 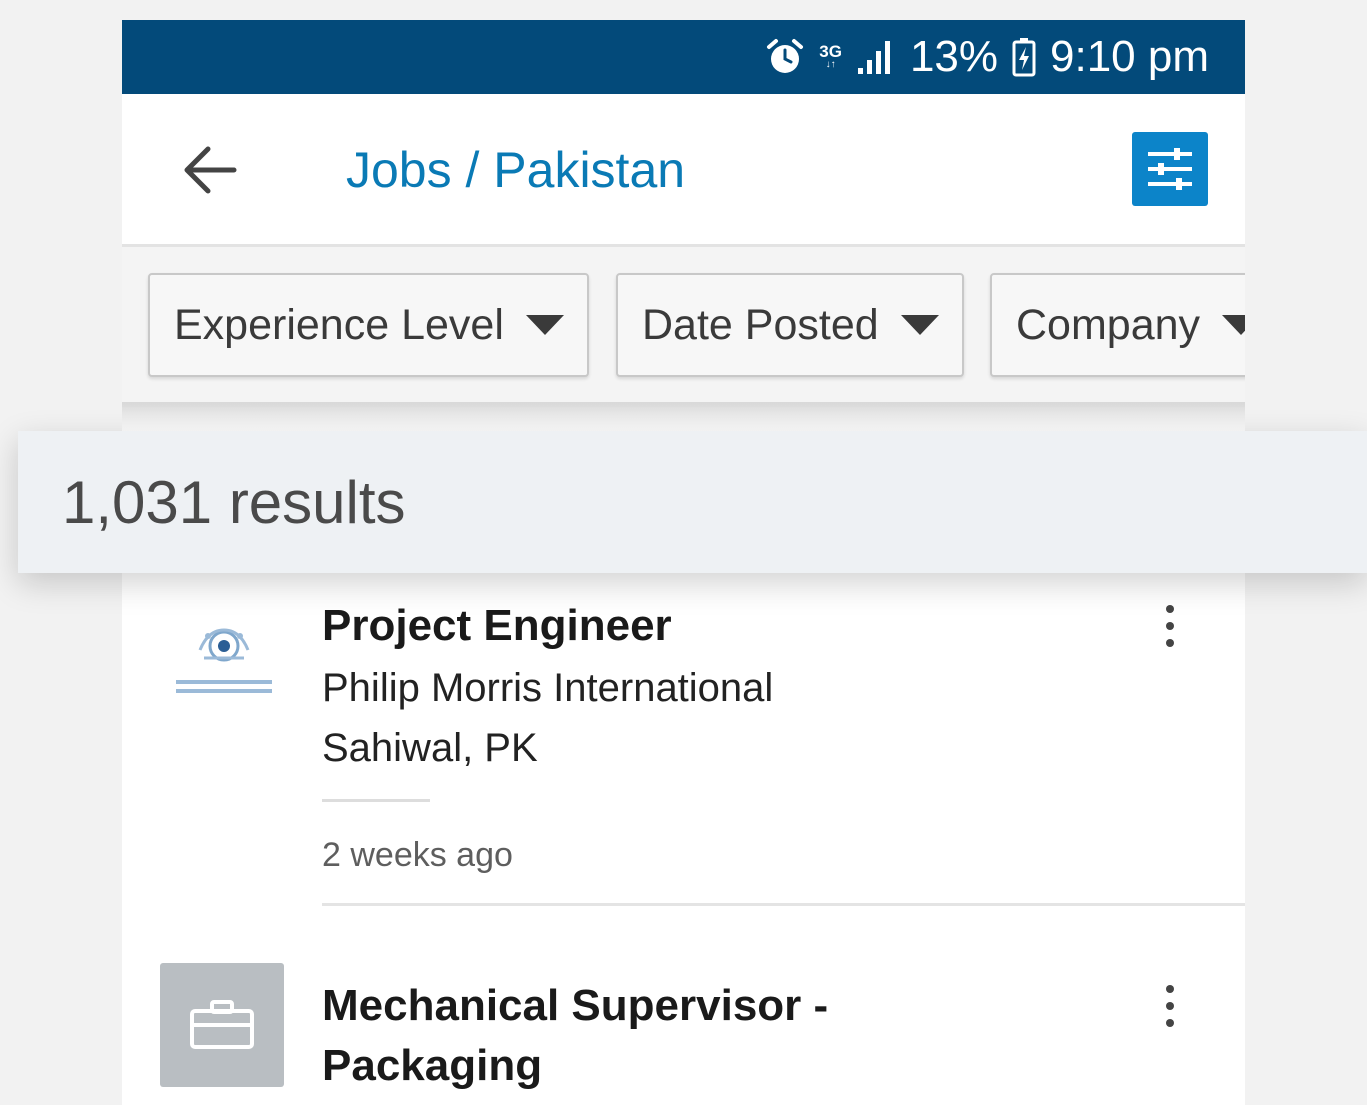 I want to click on sliders-icon, so click(x=1170, y=169).